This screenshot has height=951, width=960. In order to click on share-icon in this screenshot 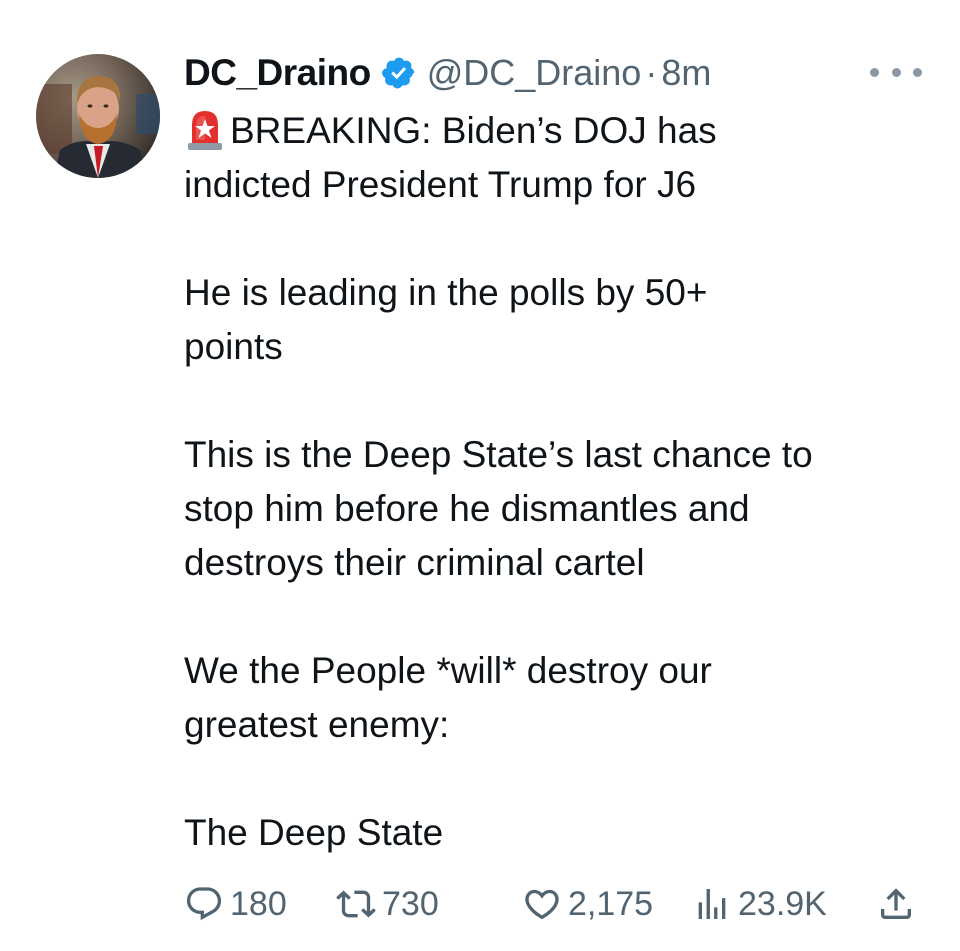, I will do `click(896, 903)`.